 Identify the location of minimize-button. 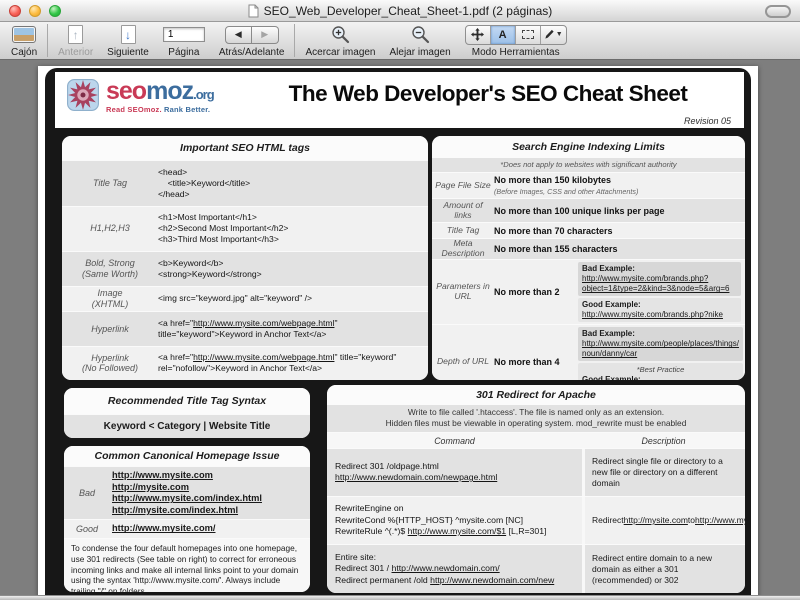
(35, 10).